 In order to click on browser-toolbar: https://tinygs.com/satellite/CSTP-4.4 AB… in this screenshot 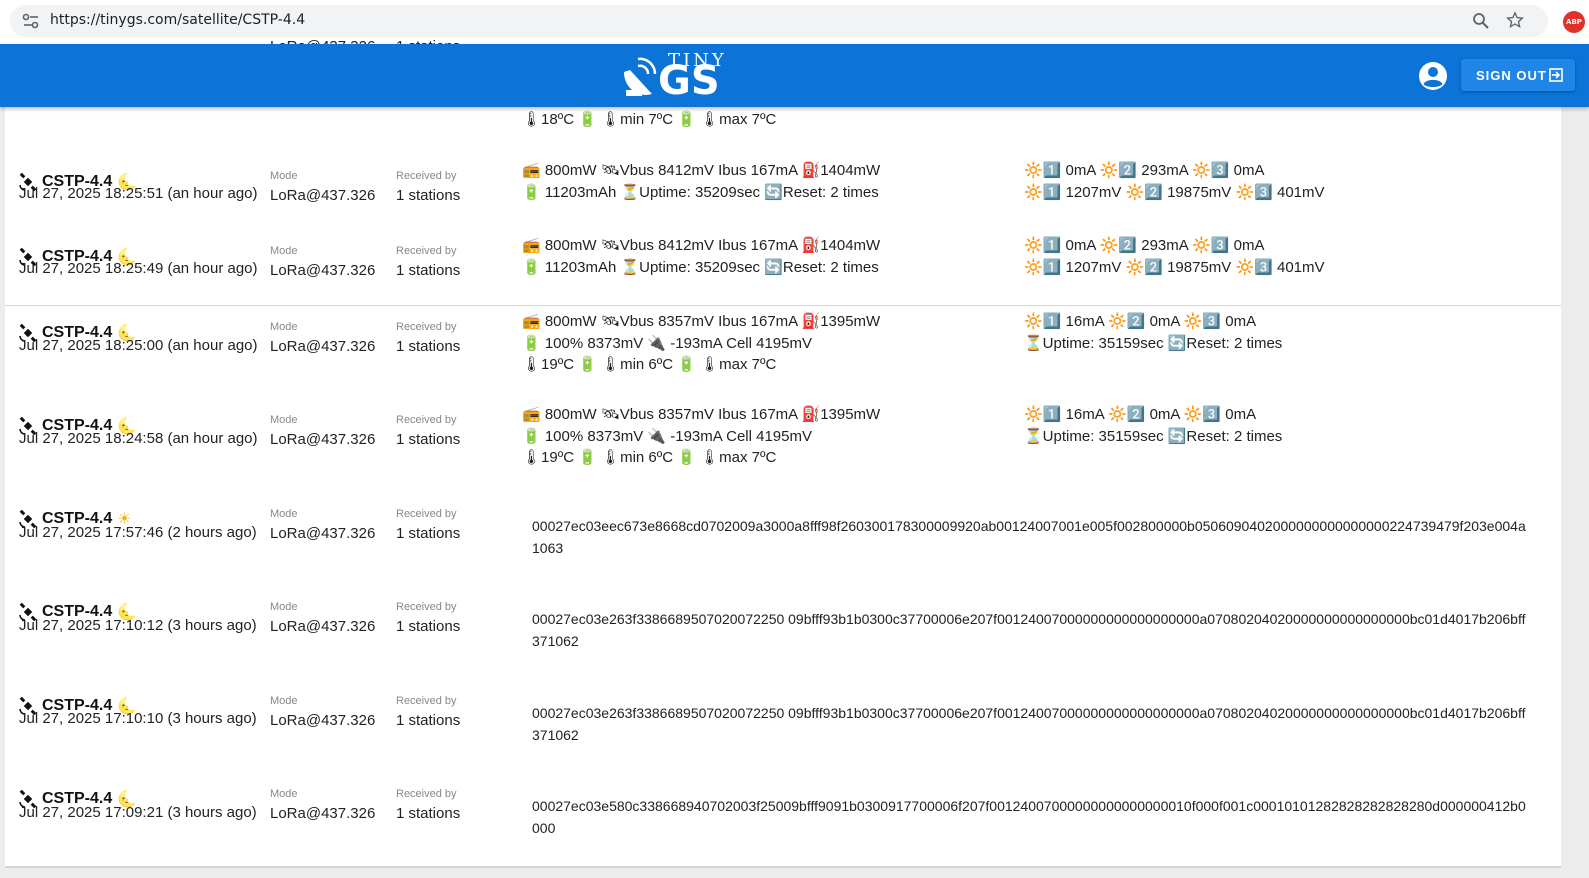, I will do `click(794, 22)`.